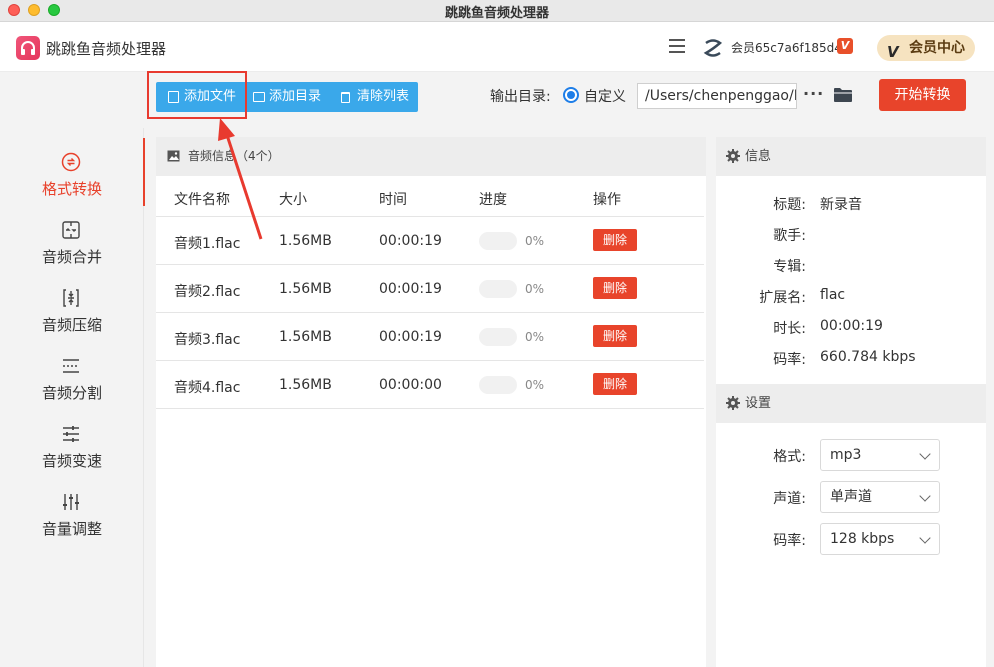 The width and height of the screenshot is (994, 667). Describe the element at coordinates (786, 47) in the screenshot. I see `user-id: 会员65c7a6f185d4` at that location.